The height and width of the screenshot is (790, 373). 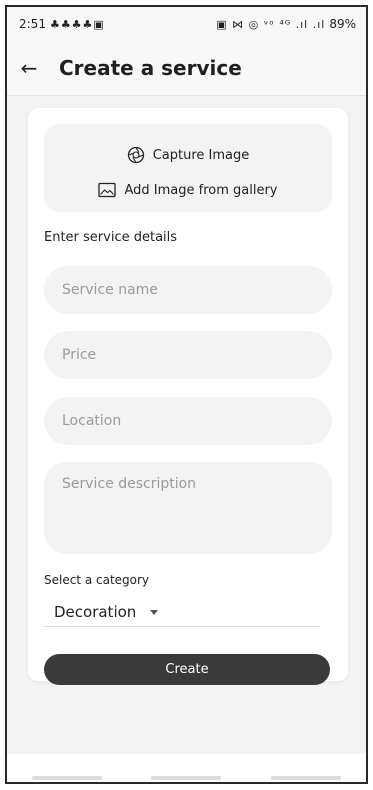 I want to click on location-input, so click(x=188, y=421).